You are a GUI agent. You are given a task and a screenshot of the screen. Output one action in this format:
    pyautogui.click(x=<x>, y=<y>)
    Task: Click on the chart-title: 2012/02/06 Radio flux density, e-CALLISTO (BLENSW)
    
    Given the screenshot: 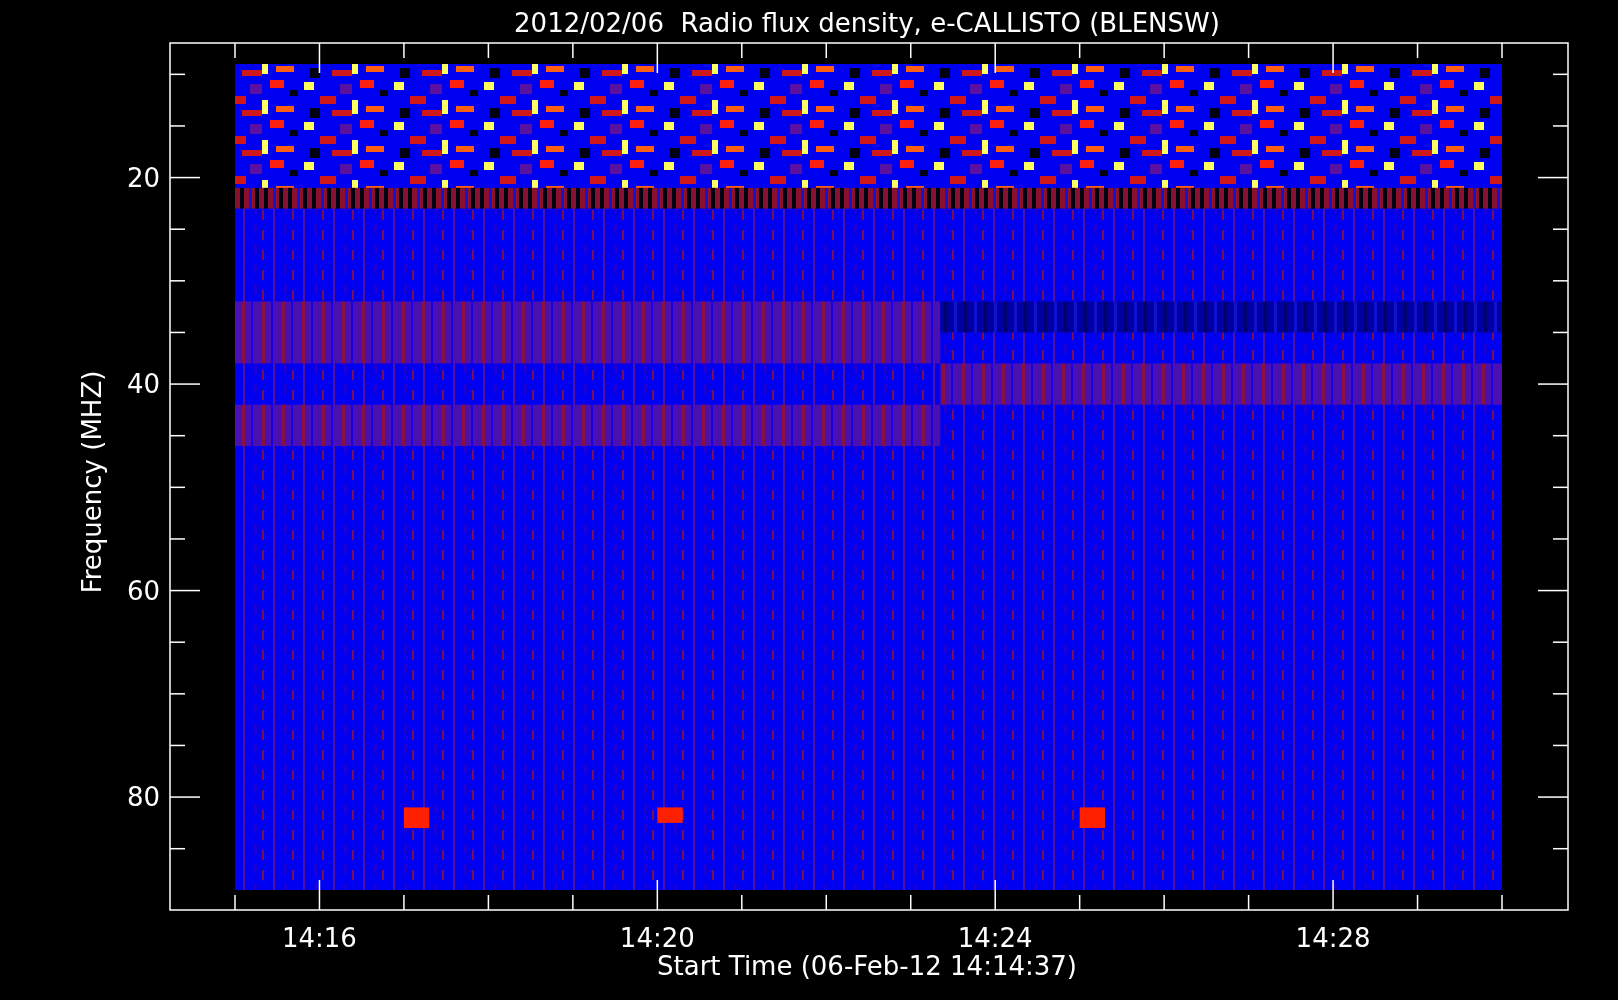 What is the action you would take?
    pyautogui.click(x=867, y=23)
    